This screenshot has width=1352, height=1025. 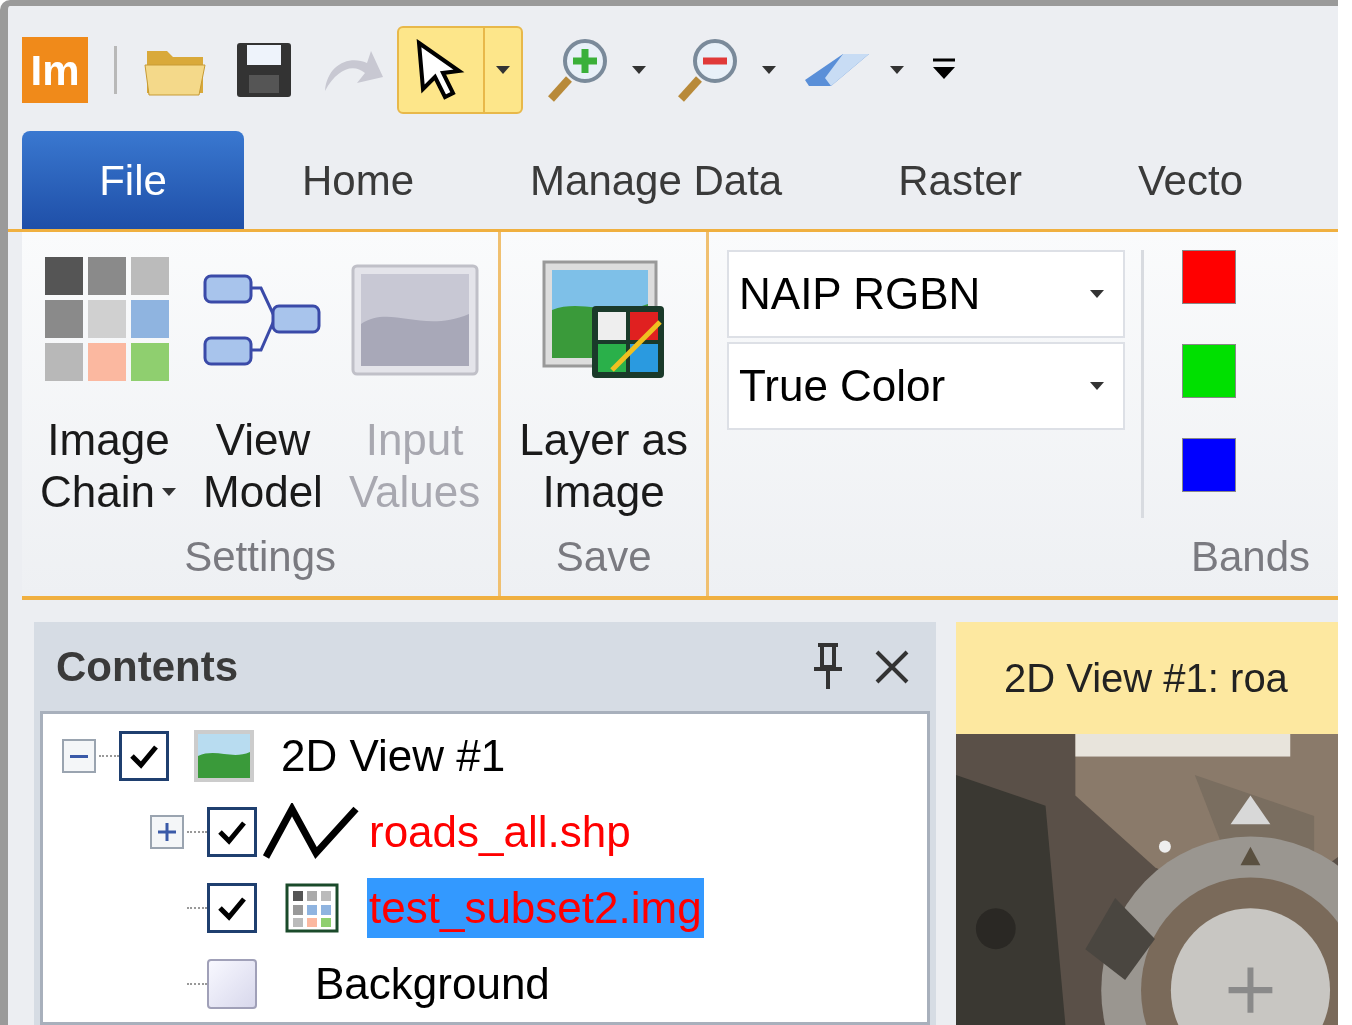 I want to click on raster-grid-icon, so click(x=312, y=908).